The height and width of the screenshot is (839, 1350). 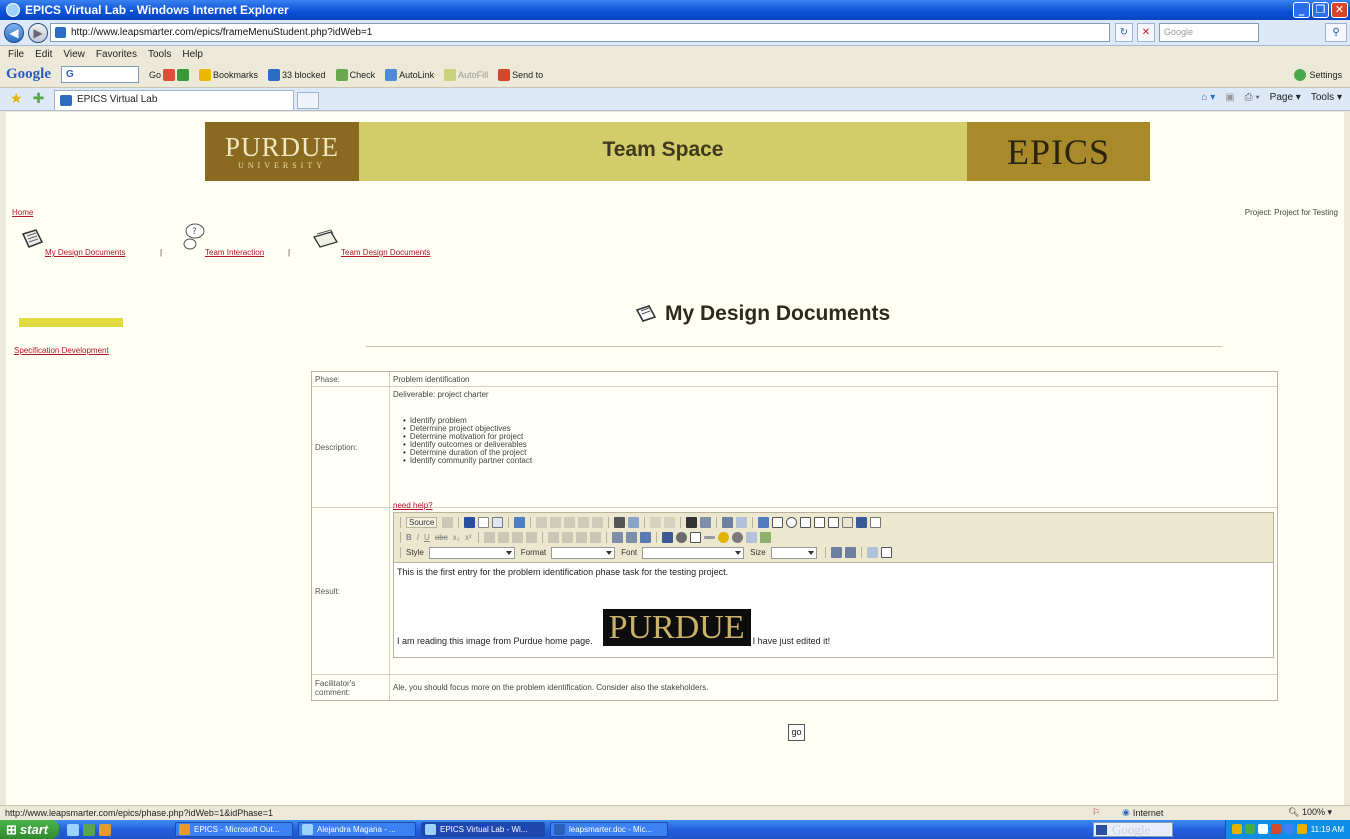 What do you see at coordinates (792, 522) in the screenshot?
I see `radio-icon` at bounding box center [792, 522].